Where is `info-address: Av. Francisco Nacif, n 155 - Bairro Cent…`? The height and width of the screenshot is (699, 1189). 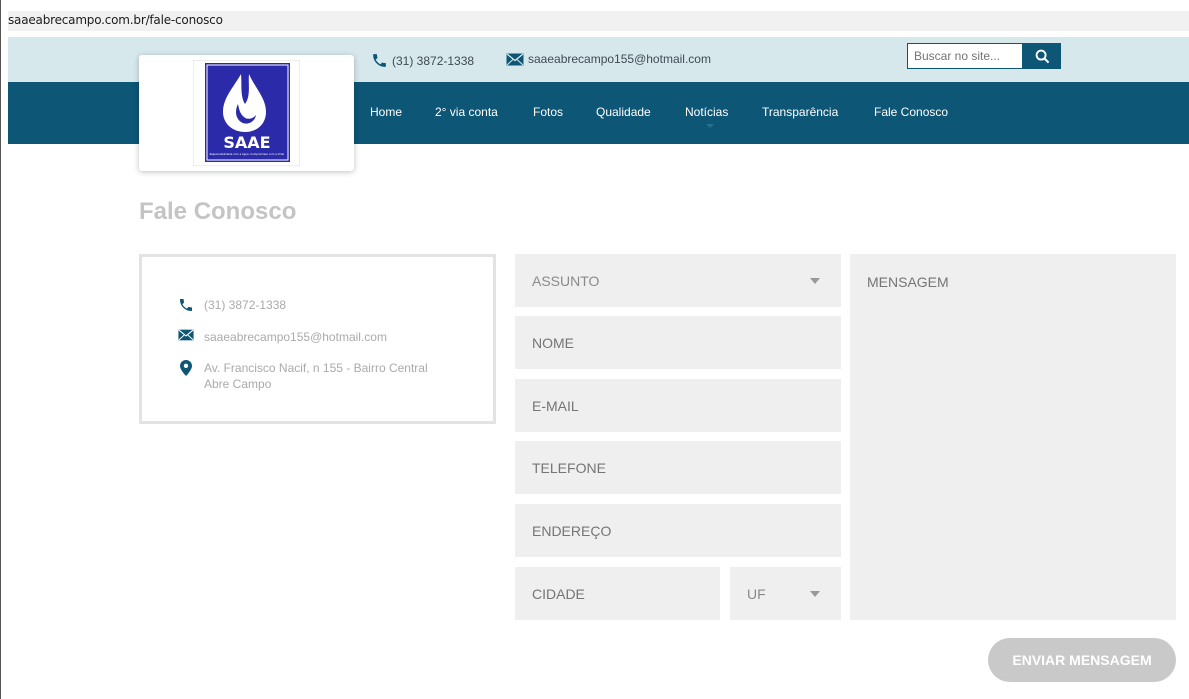
info-address: Av. Francisco Nacif, n 155 - Bairro Cent… is located at coordinates (303, 376).